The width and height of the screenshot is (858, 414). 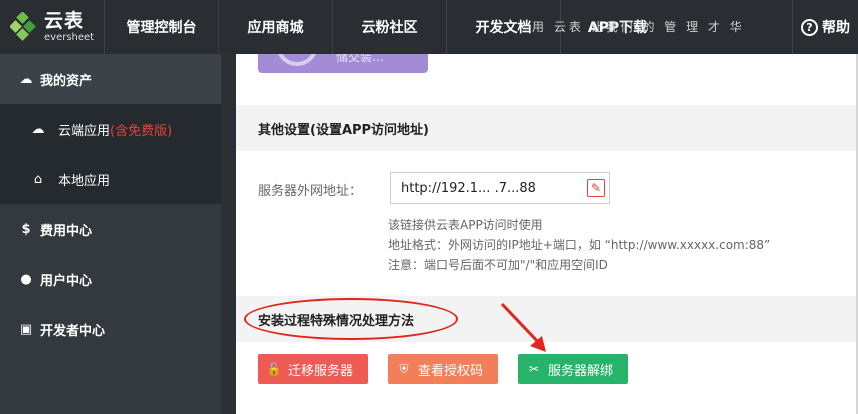 I want to click on migrate-server-button: 🔓 迁移服务器, so click(x=313, y=369).